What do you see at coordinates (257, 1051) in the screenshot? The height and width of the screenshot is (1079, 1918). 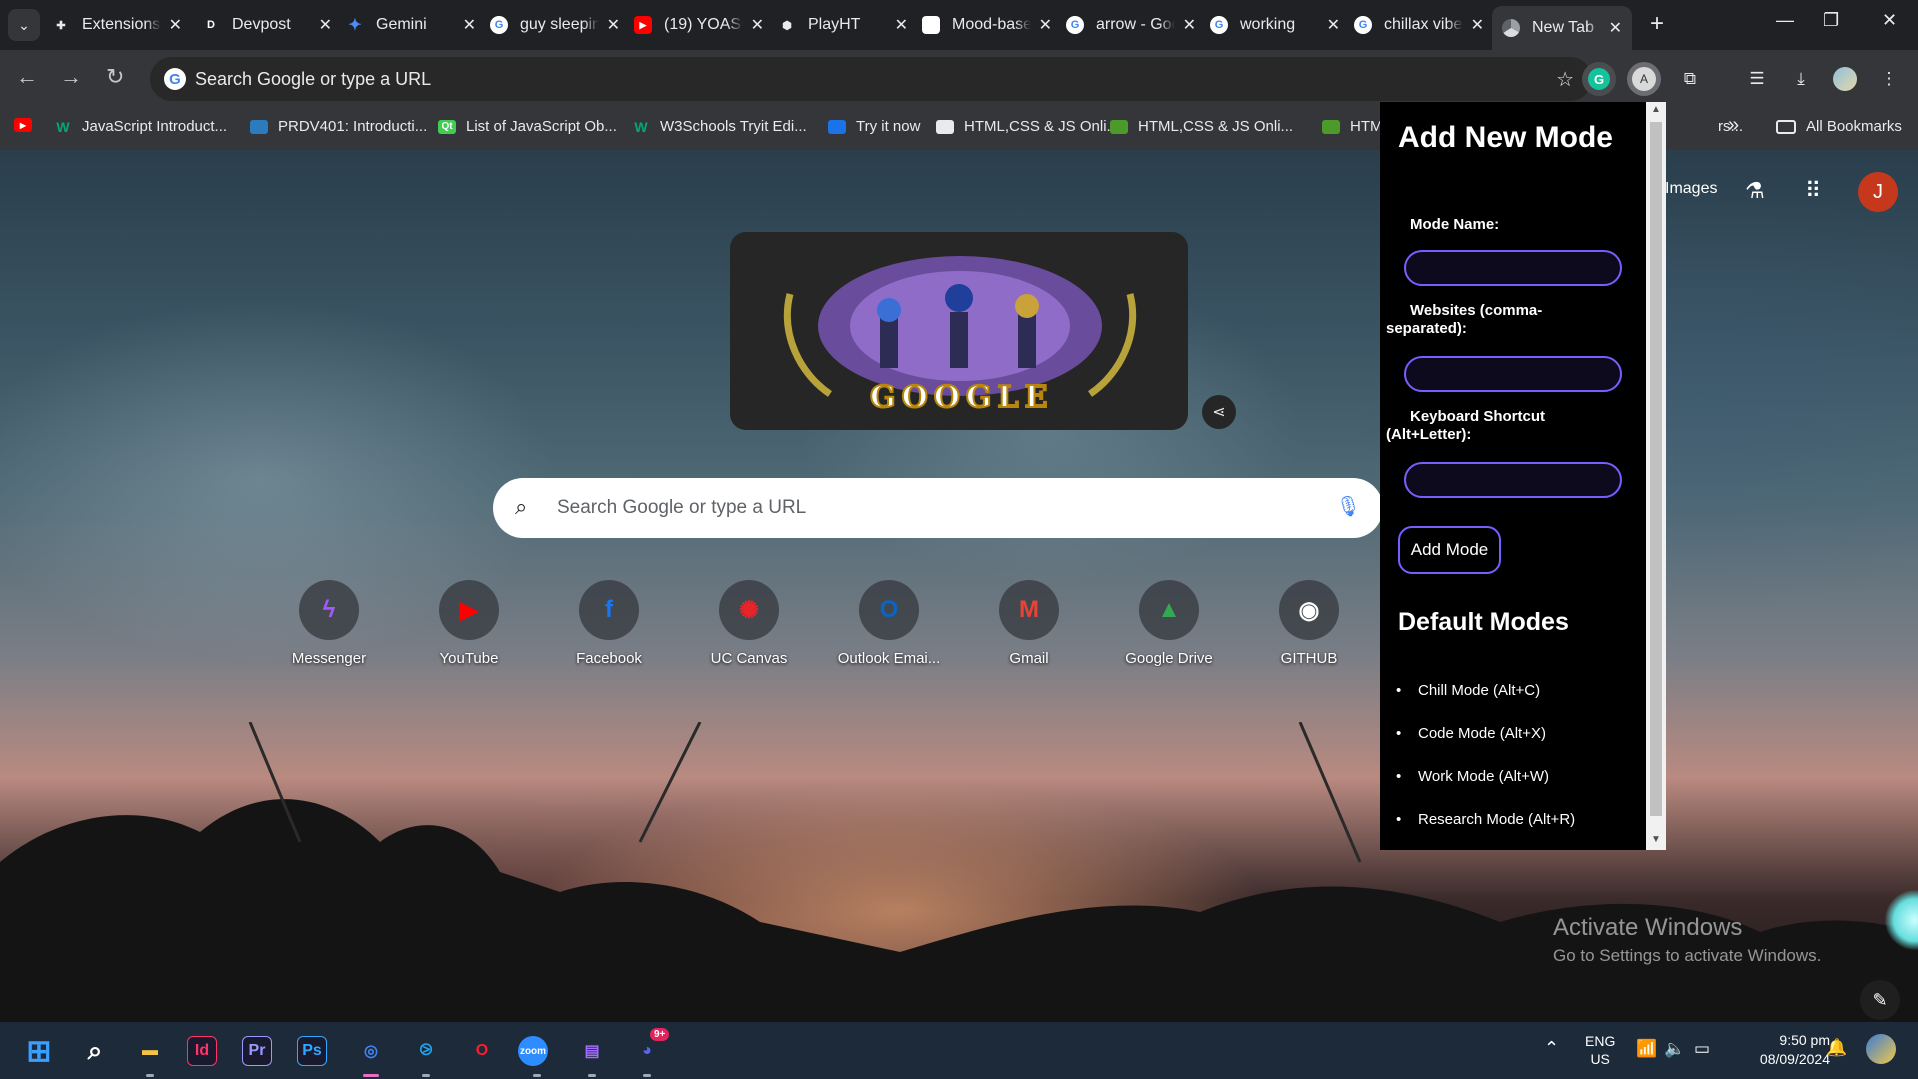 I see `premiere-icon: Pr` at bounding box center [257, 1051].